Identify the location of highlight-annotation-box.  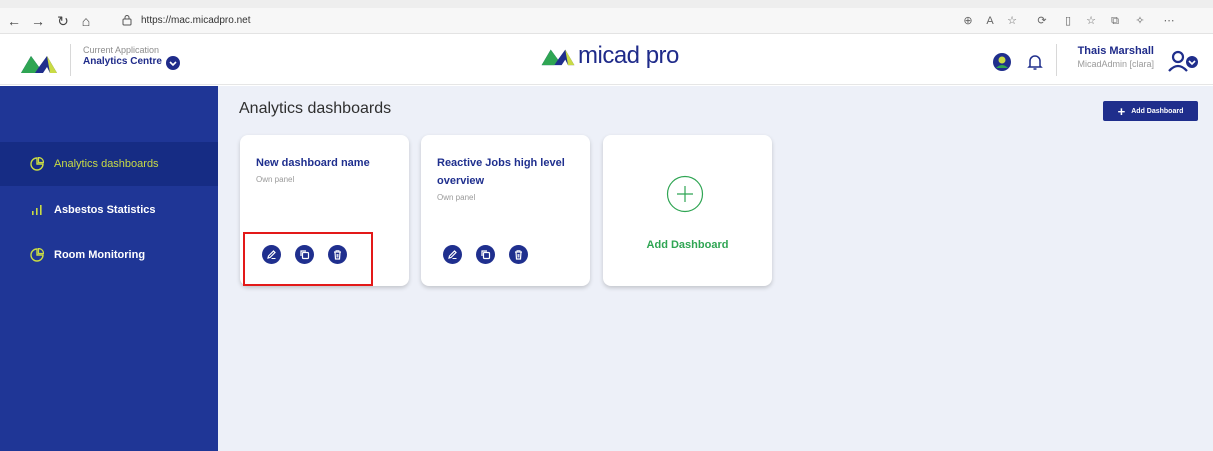
(308, 259).